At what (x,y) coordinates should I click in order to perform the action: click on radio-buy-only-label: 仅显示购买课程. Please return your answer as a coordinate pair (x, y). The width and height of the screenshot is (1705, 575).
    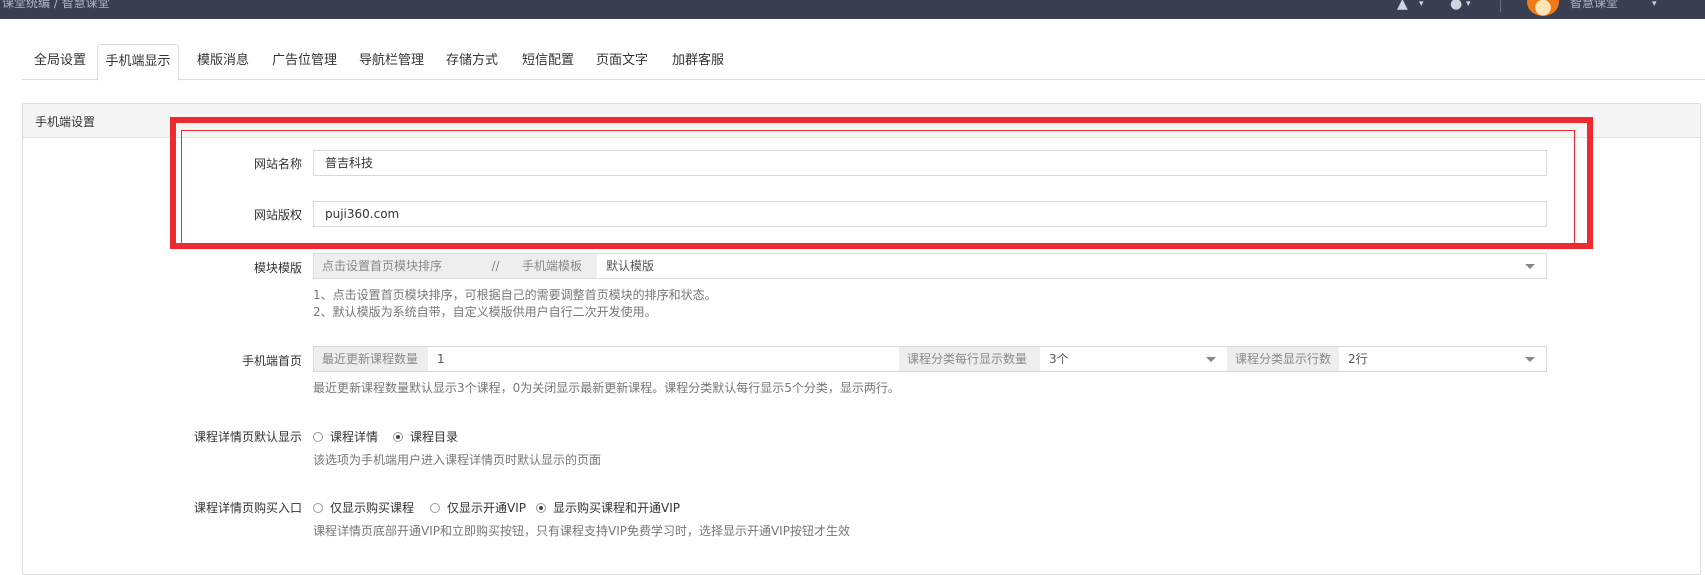
    Looking at the image, I should click on (372, 507).